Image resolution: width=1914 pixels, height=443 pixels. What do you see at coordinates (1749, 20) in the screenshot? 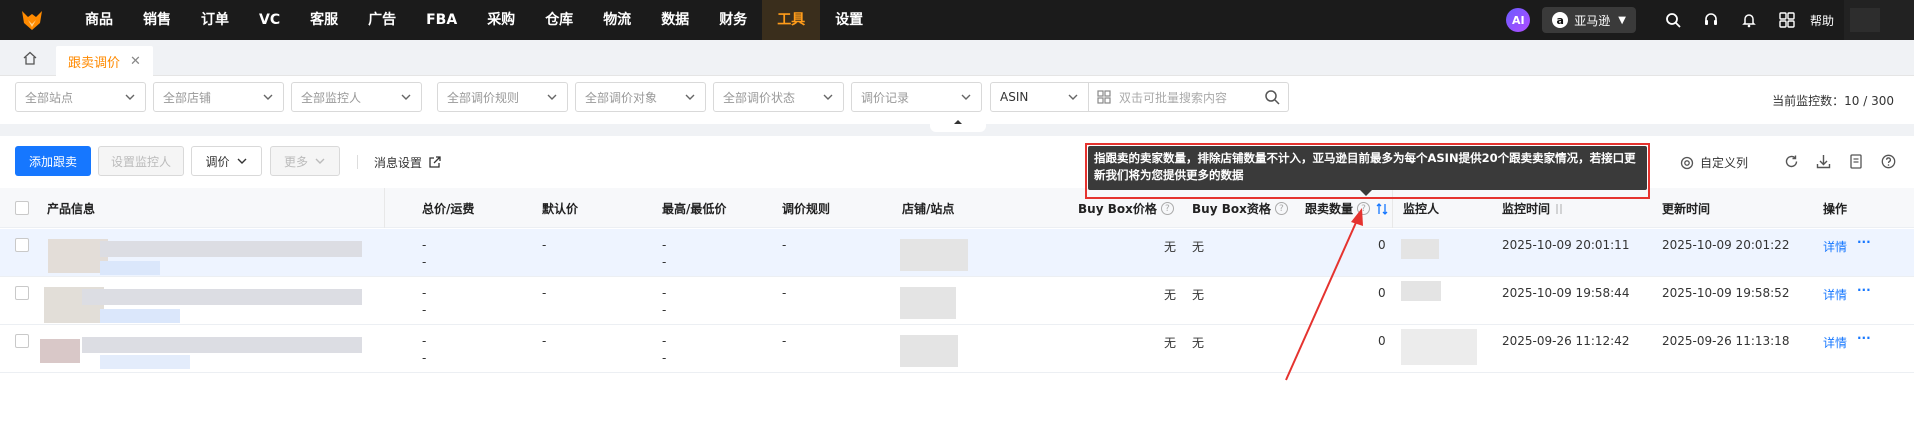
I see `bell-icon` at bounding box center [1749, 20].